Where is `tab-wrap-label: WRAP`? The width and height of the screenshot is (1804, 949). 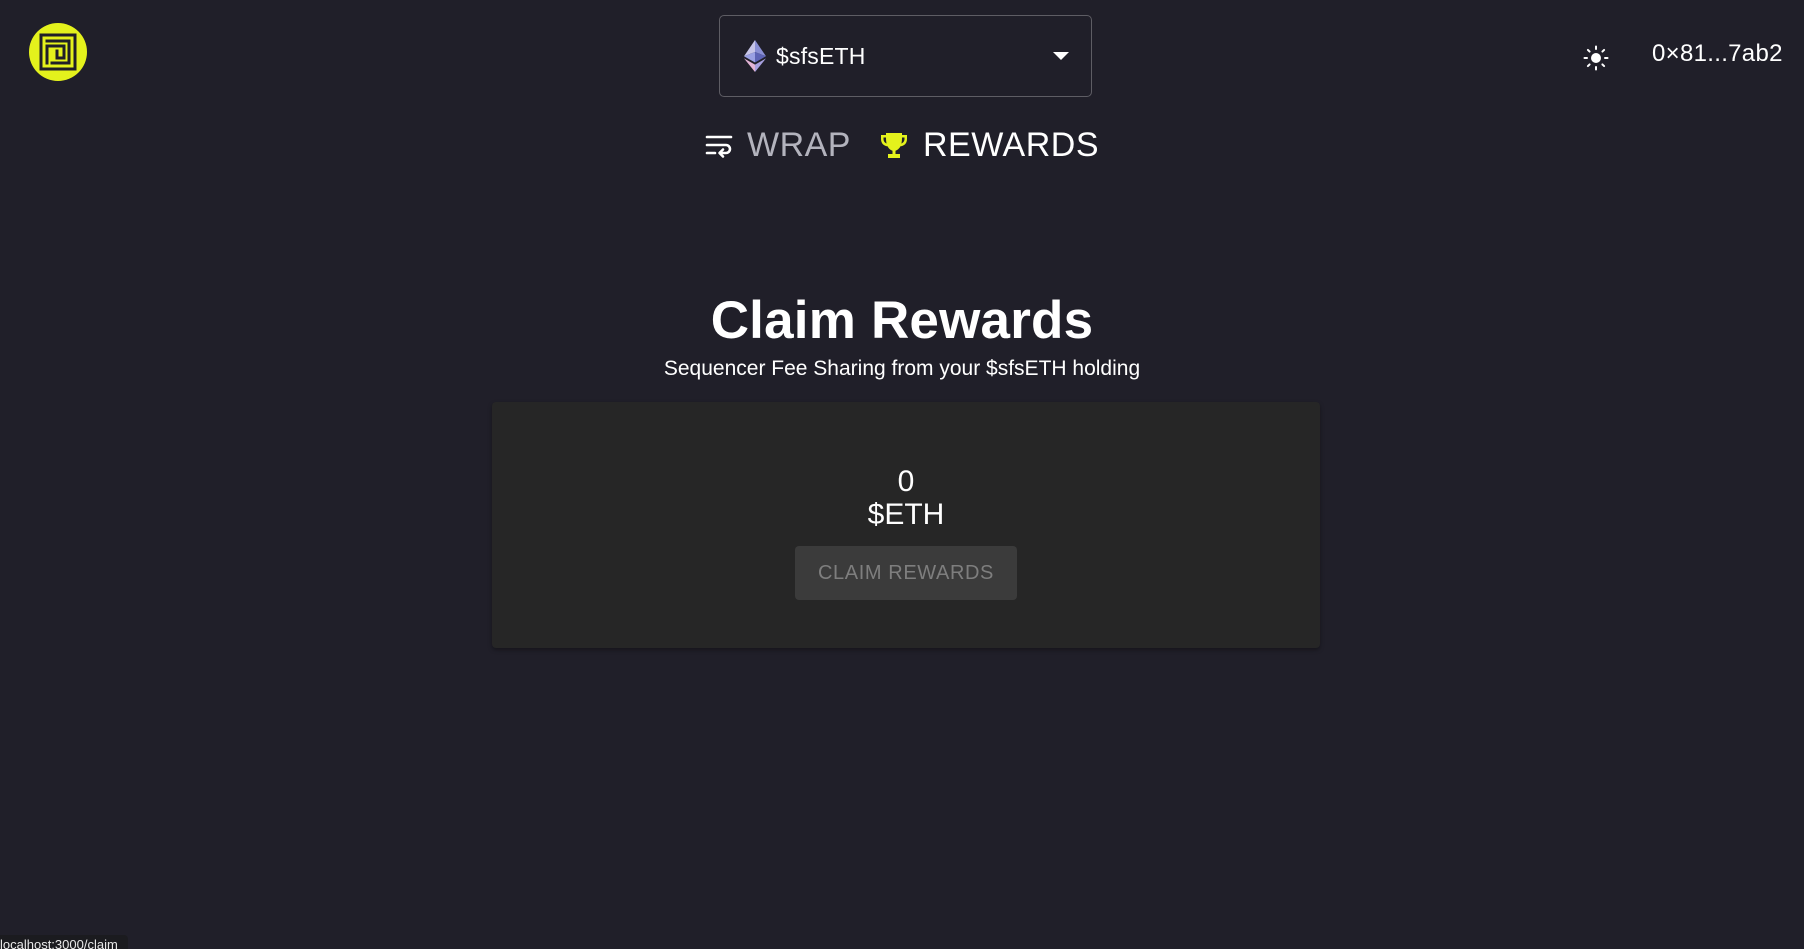
tab-wrap-label: WRAP is located at coordinates (798, 145).